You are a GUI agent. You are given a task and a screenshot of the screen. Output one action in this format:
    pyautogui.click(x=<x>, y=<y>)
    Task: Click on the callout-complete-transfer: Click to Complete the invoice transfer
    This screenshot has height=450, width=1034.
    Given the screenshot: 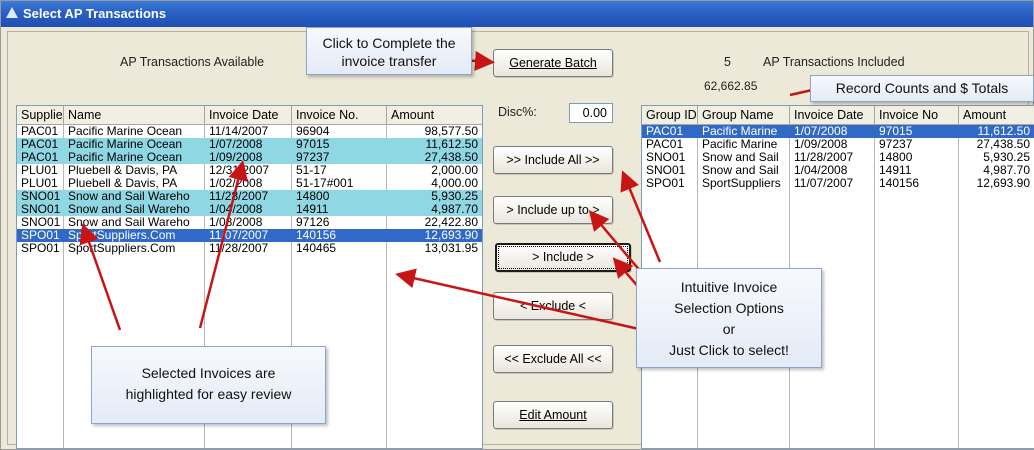 What is the action you would take?
    pyautogui.click(x=389, y=51)
    